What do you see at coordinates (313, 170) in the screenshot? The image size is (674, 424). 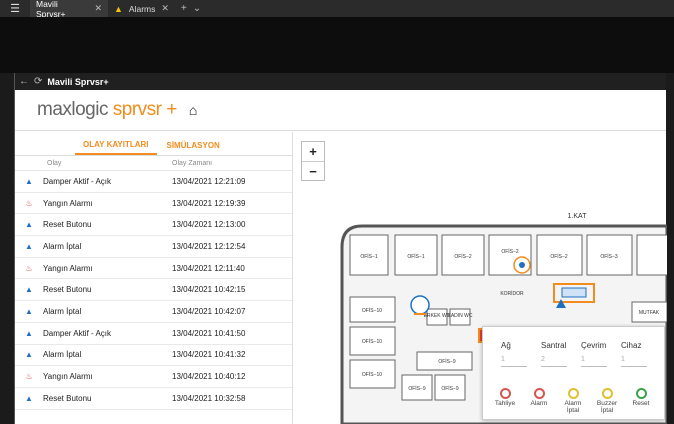 I see `zoom-out-button: −` at bounding box center [313, 170].